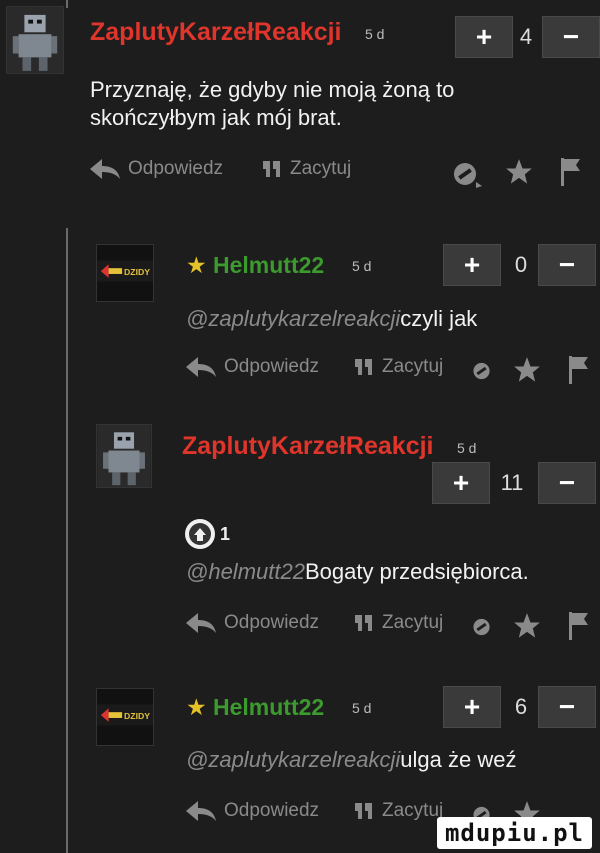 The width and height of the screenshot is (600, 853). I want to click on comment-body: Bogaty przedsiębiorca., so click(416, 571).